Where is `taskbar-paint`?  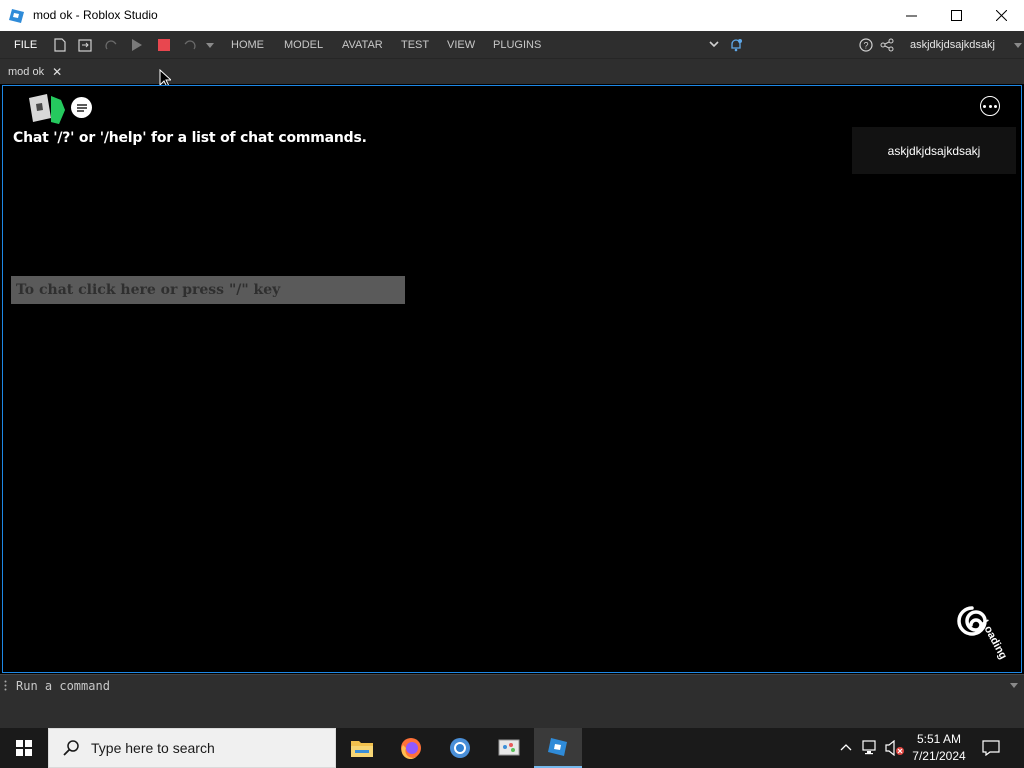 taskbar-paint is located at coordinates (509, 748).